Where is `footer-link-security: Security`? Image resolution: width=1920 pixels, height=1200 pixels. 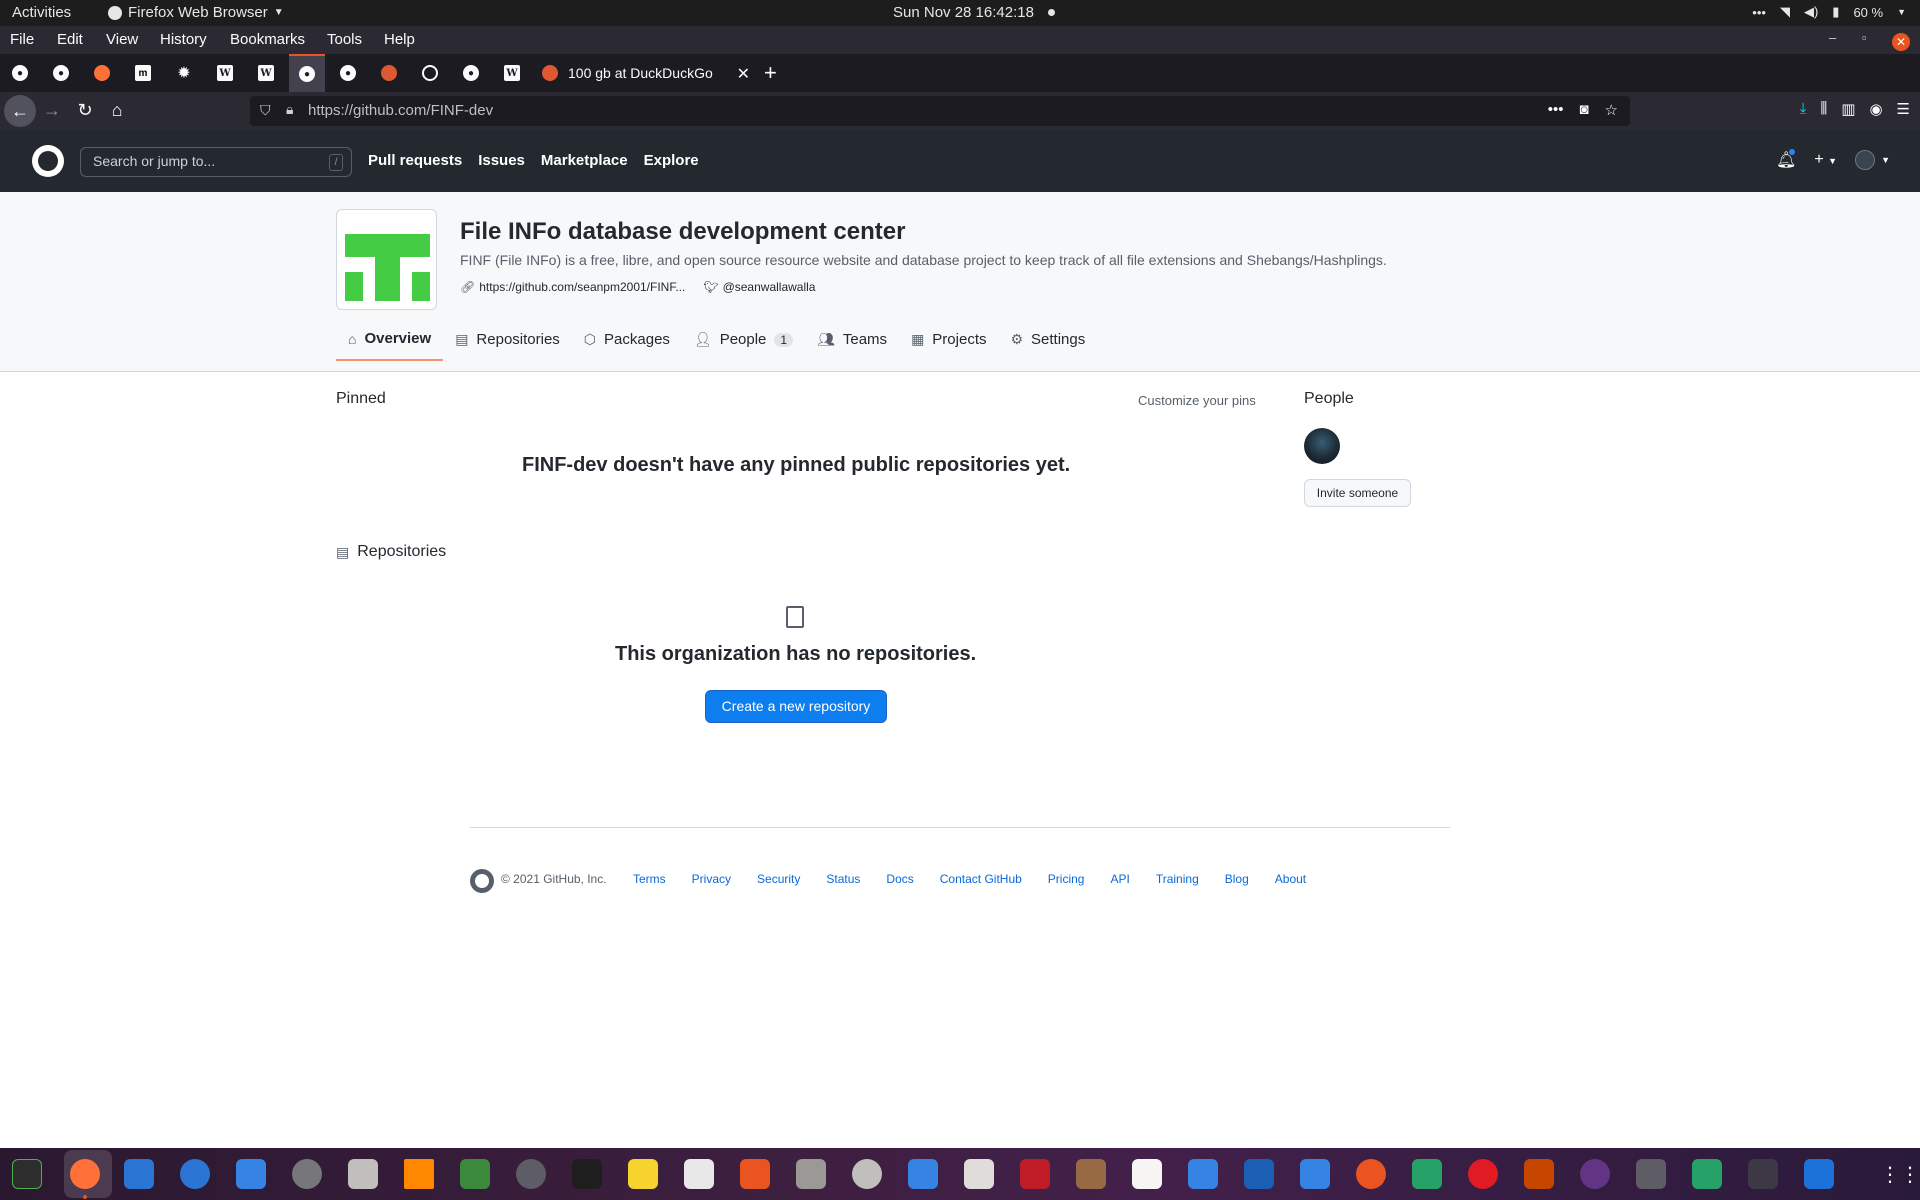
footer-link-security: Security is located at coordinates (778, 879).